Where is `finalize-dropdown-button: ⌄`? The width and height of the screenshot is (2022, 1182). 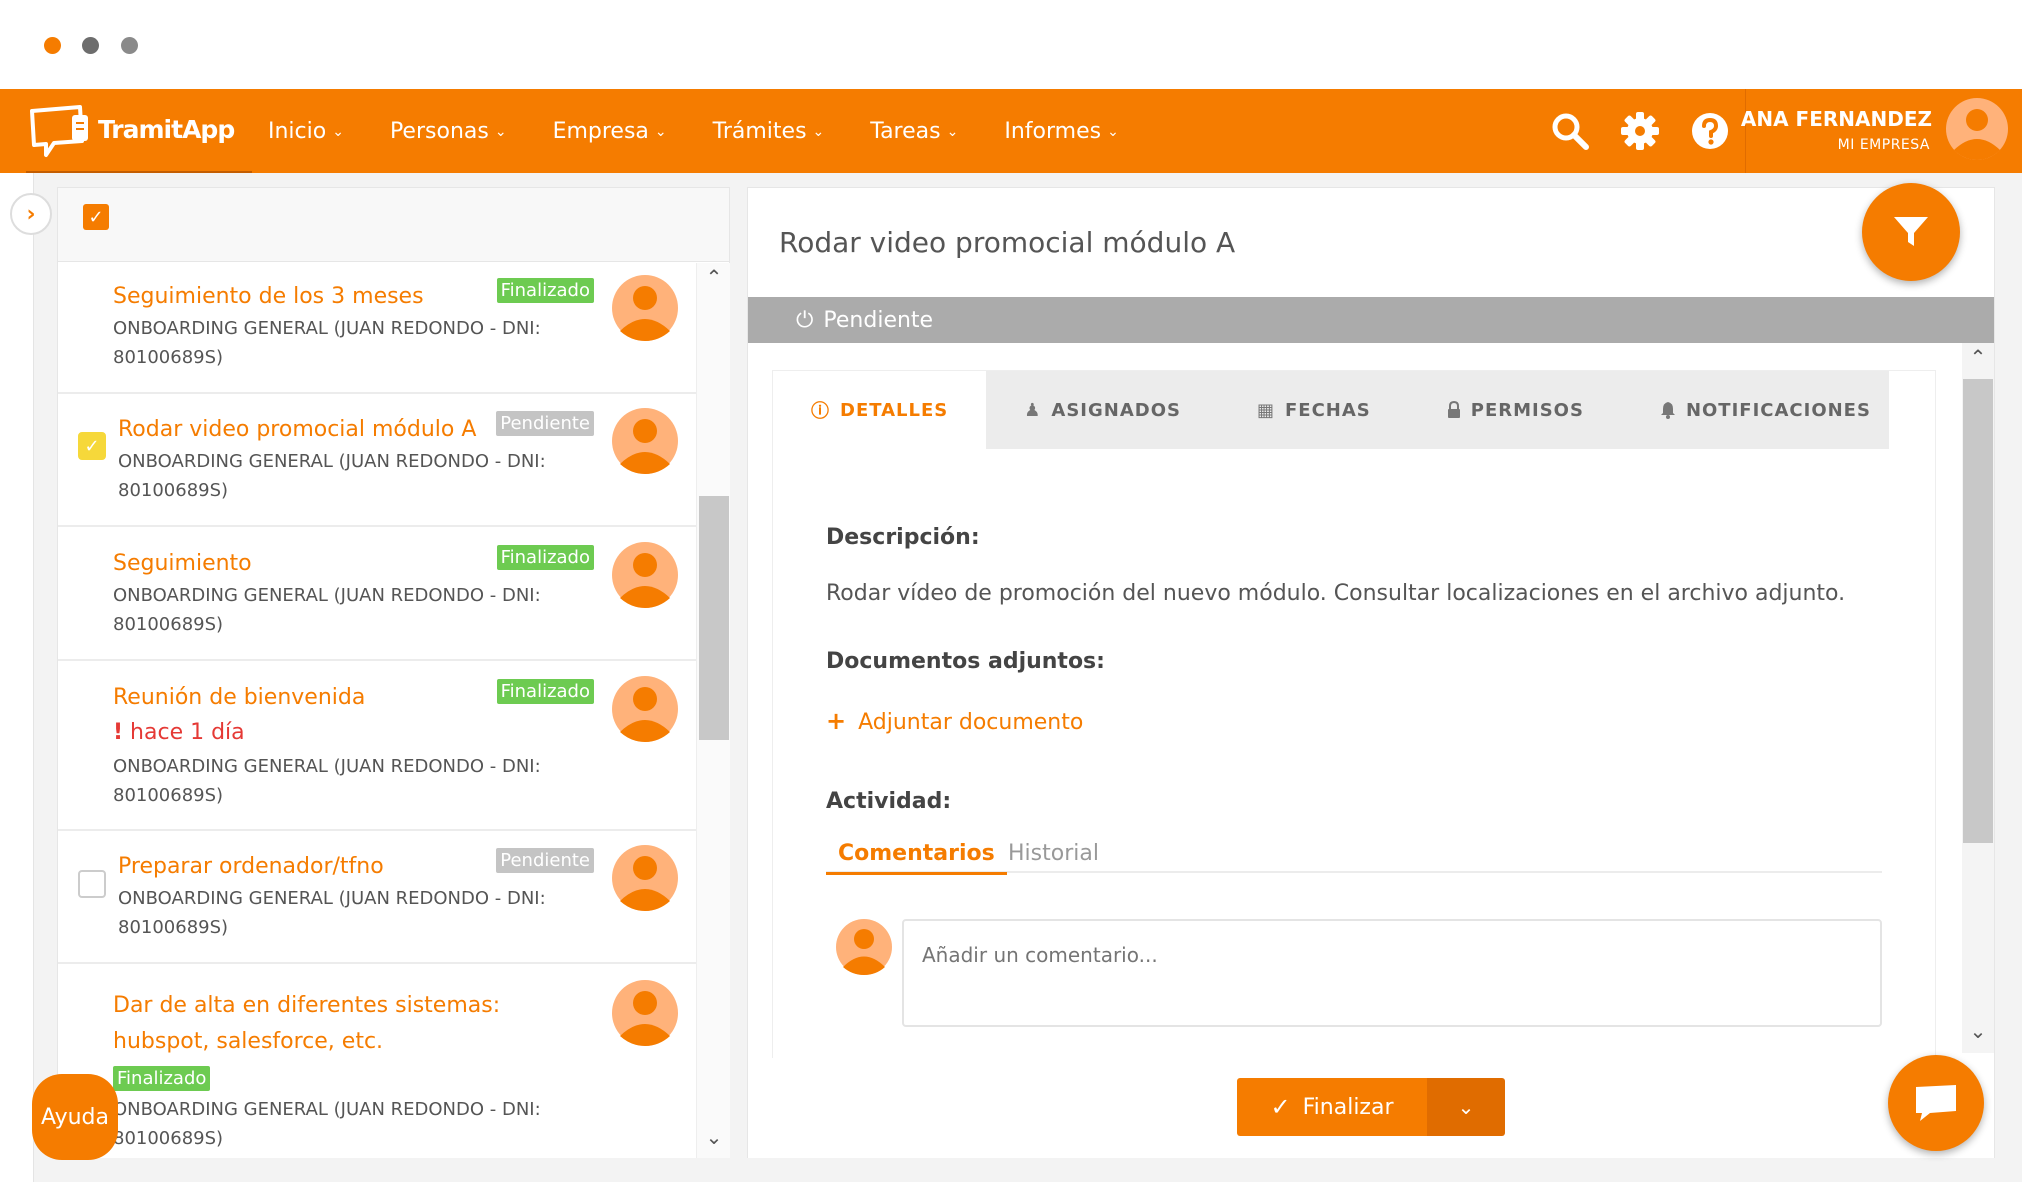 finalize-dropdown-button: ⌄ is located at coordinates (1466, 1107).